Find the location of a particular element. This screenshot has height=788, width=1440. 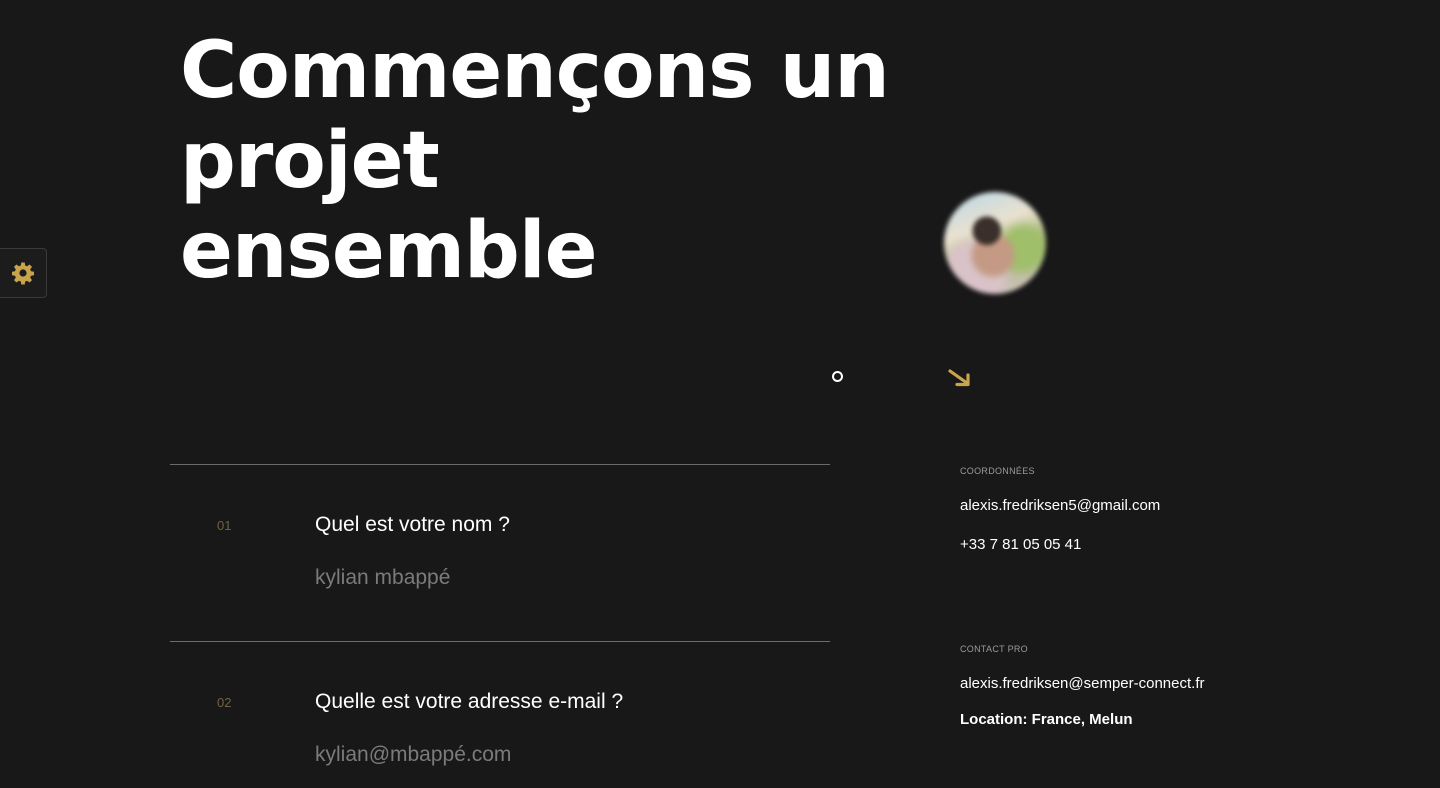

settings-button is located at coordinates (23, 273).